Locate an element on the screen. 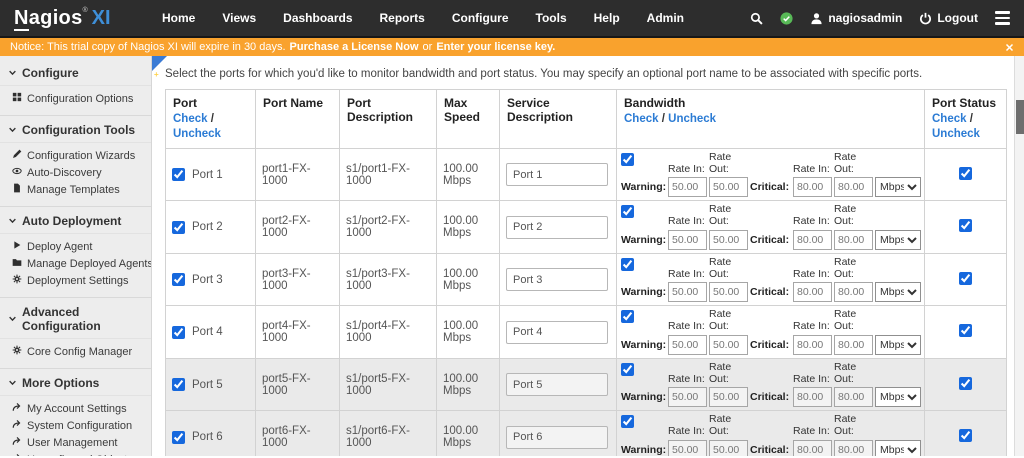  sidebar-item-deploy-agent: Deploy Agent is located at coordinates (75, 247).